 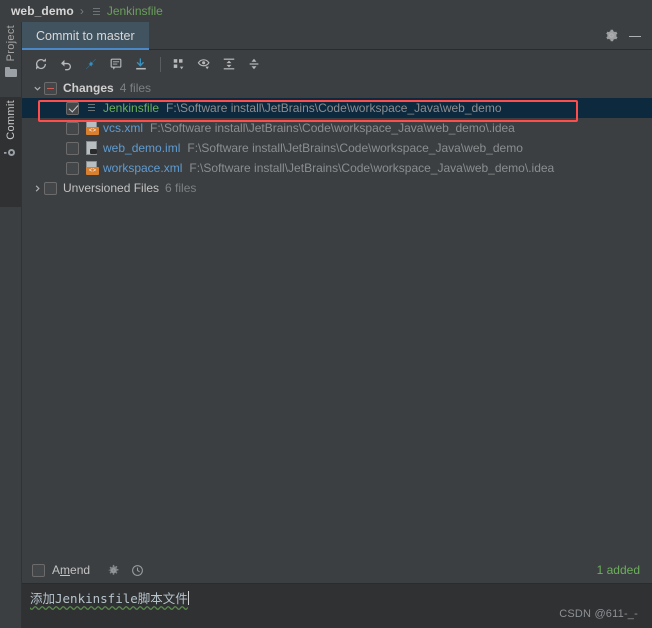 What do you see at coordinates (337, 570) in the screenshot?
I see `commit-options-bar: Amend 1 added` at bounding box center [337, 570].